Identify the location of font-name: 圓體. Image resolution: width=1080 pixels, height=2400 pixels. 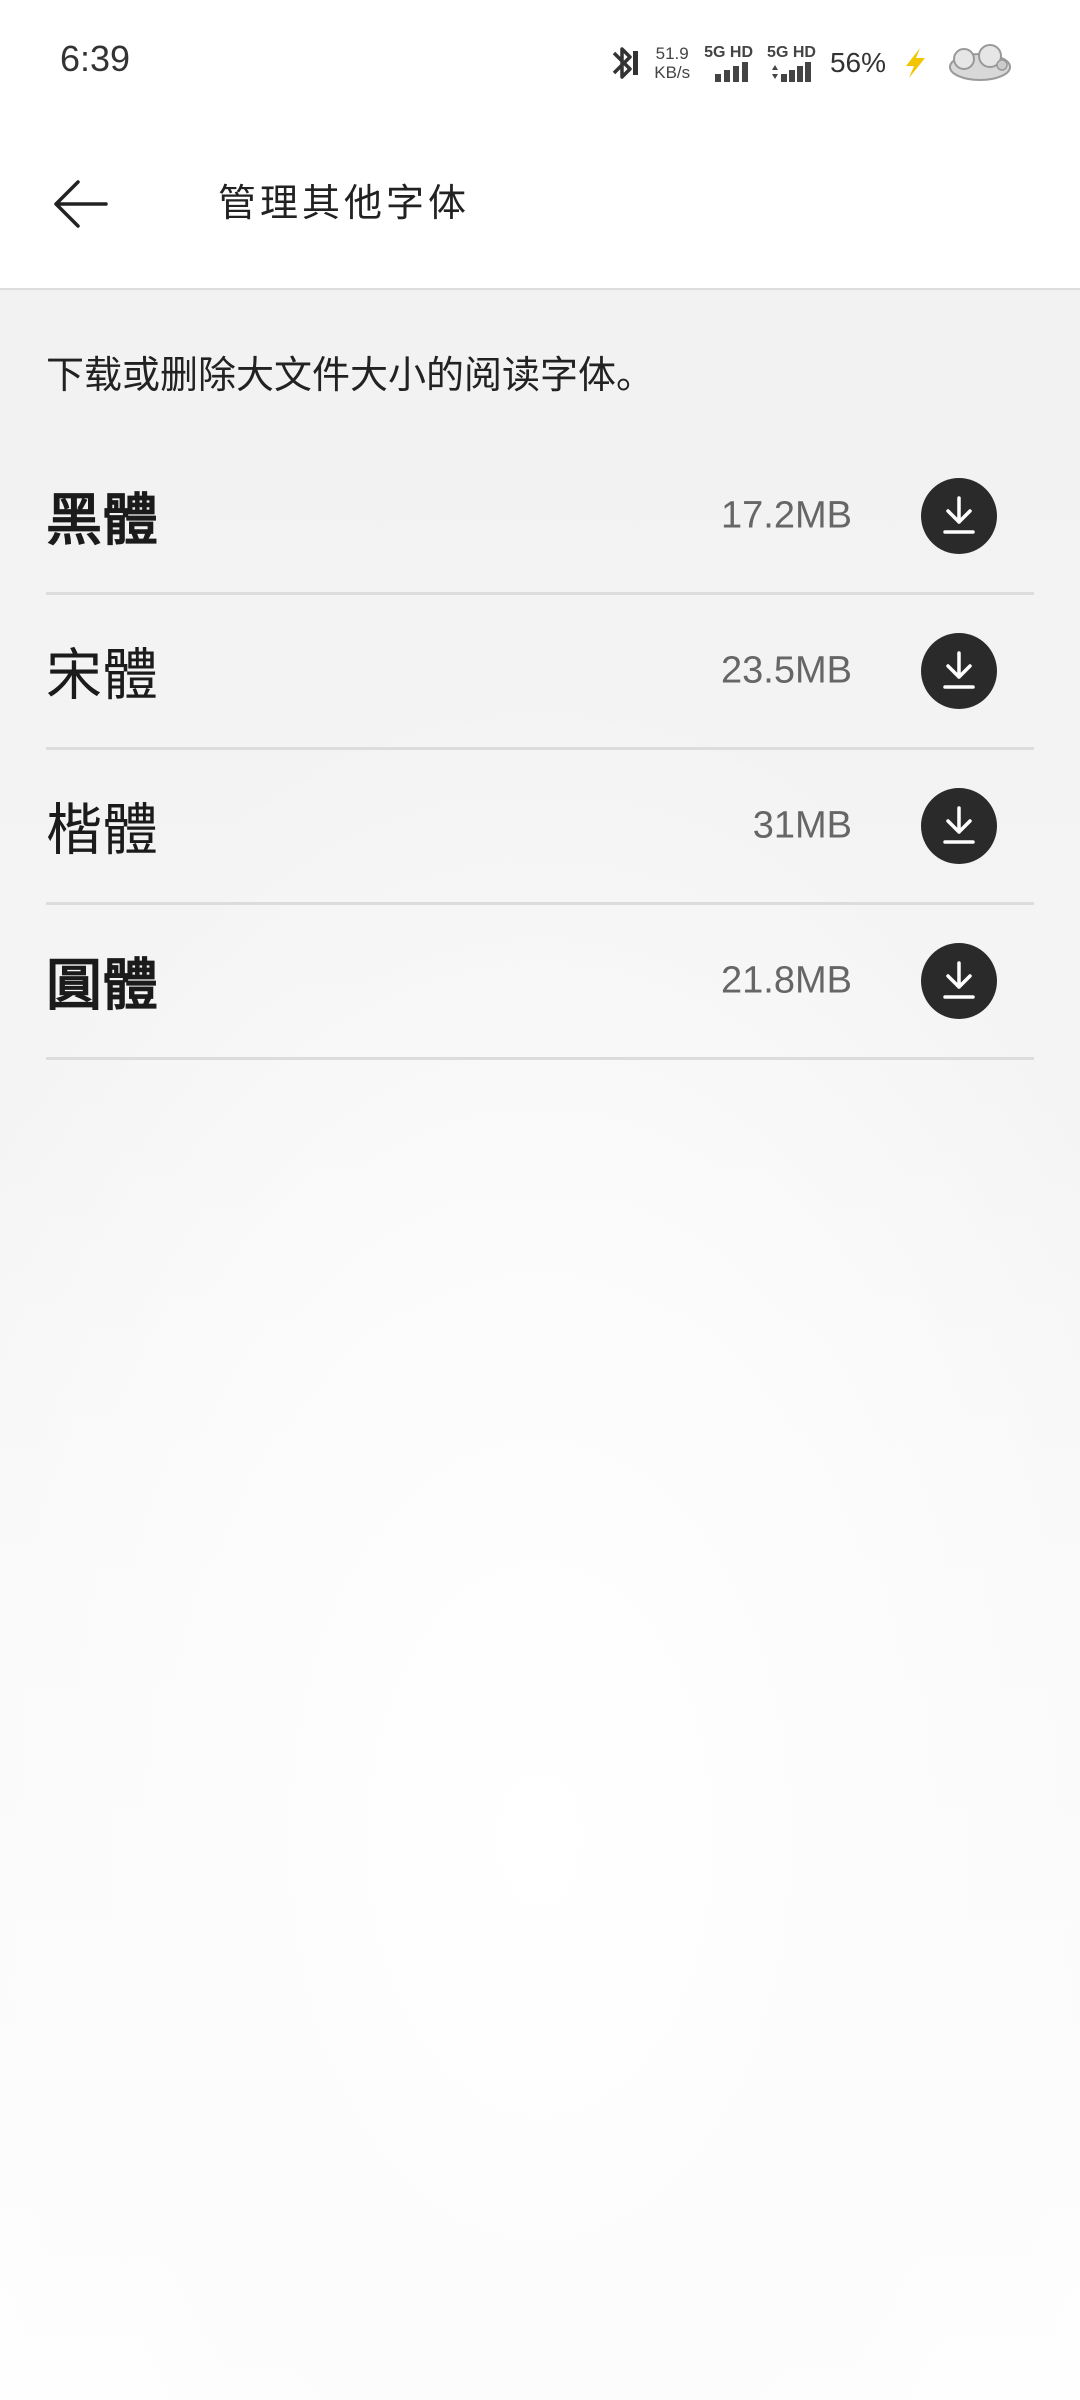
(102, 986).